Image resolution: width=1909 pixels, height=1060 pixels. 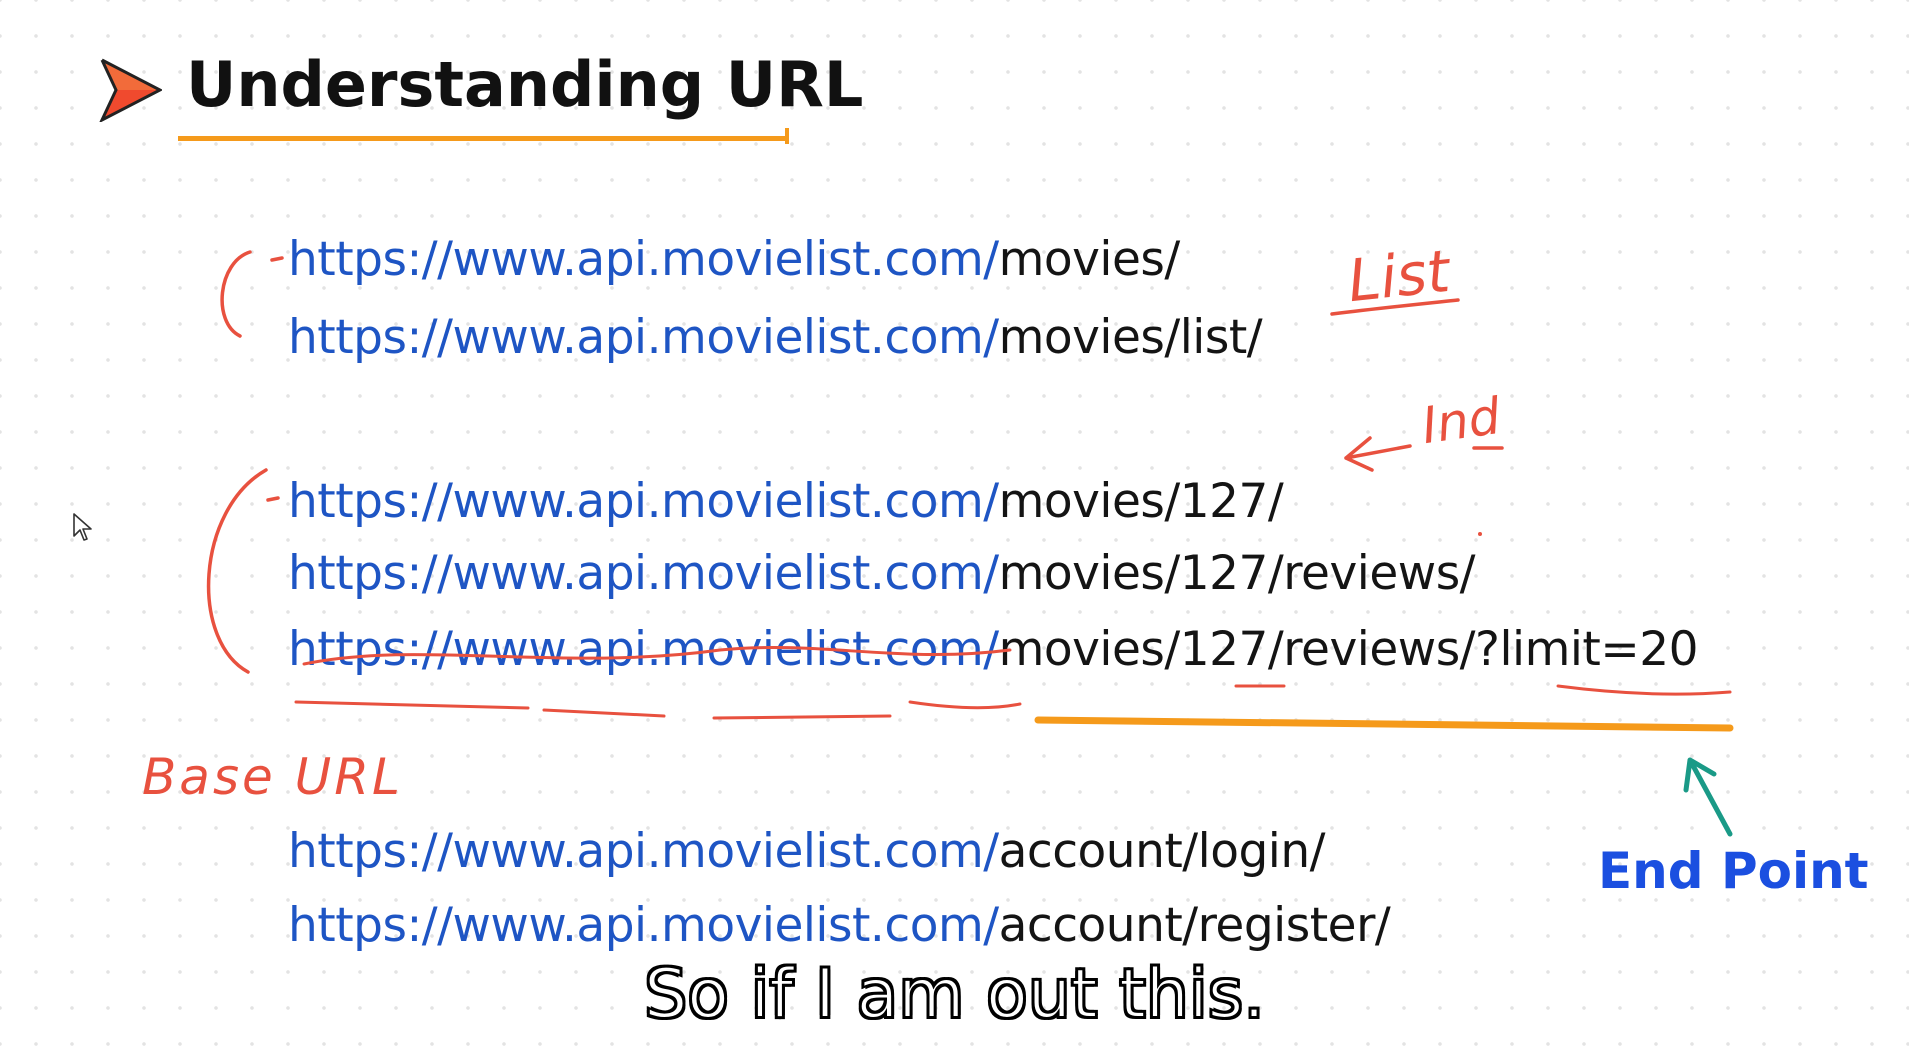 What do you see at coordinates (1194, 925) in the screenshot?
I see `url-path: account/register/` at bounding box center [1194, 925].